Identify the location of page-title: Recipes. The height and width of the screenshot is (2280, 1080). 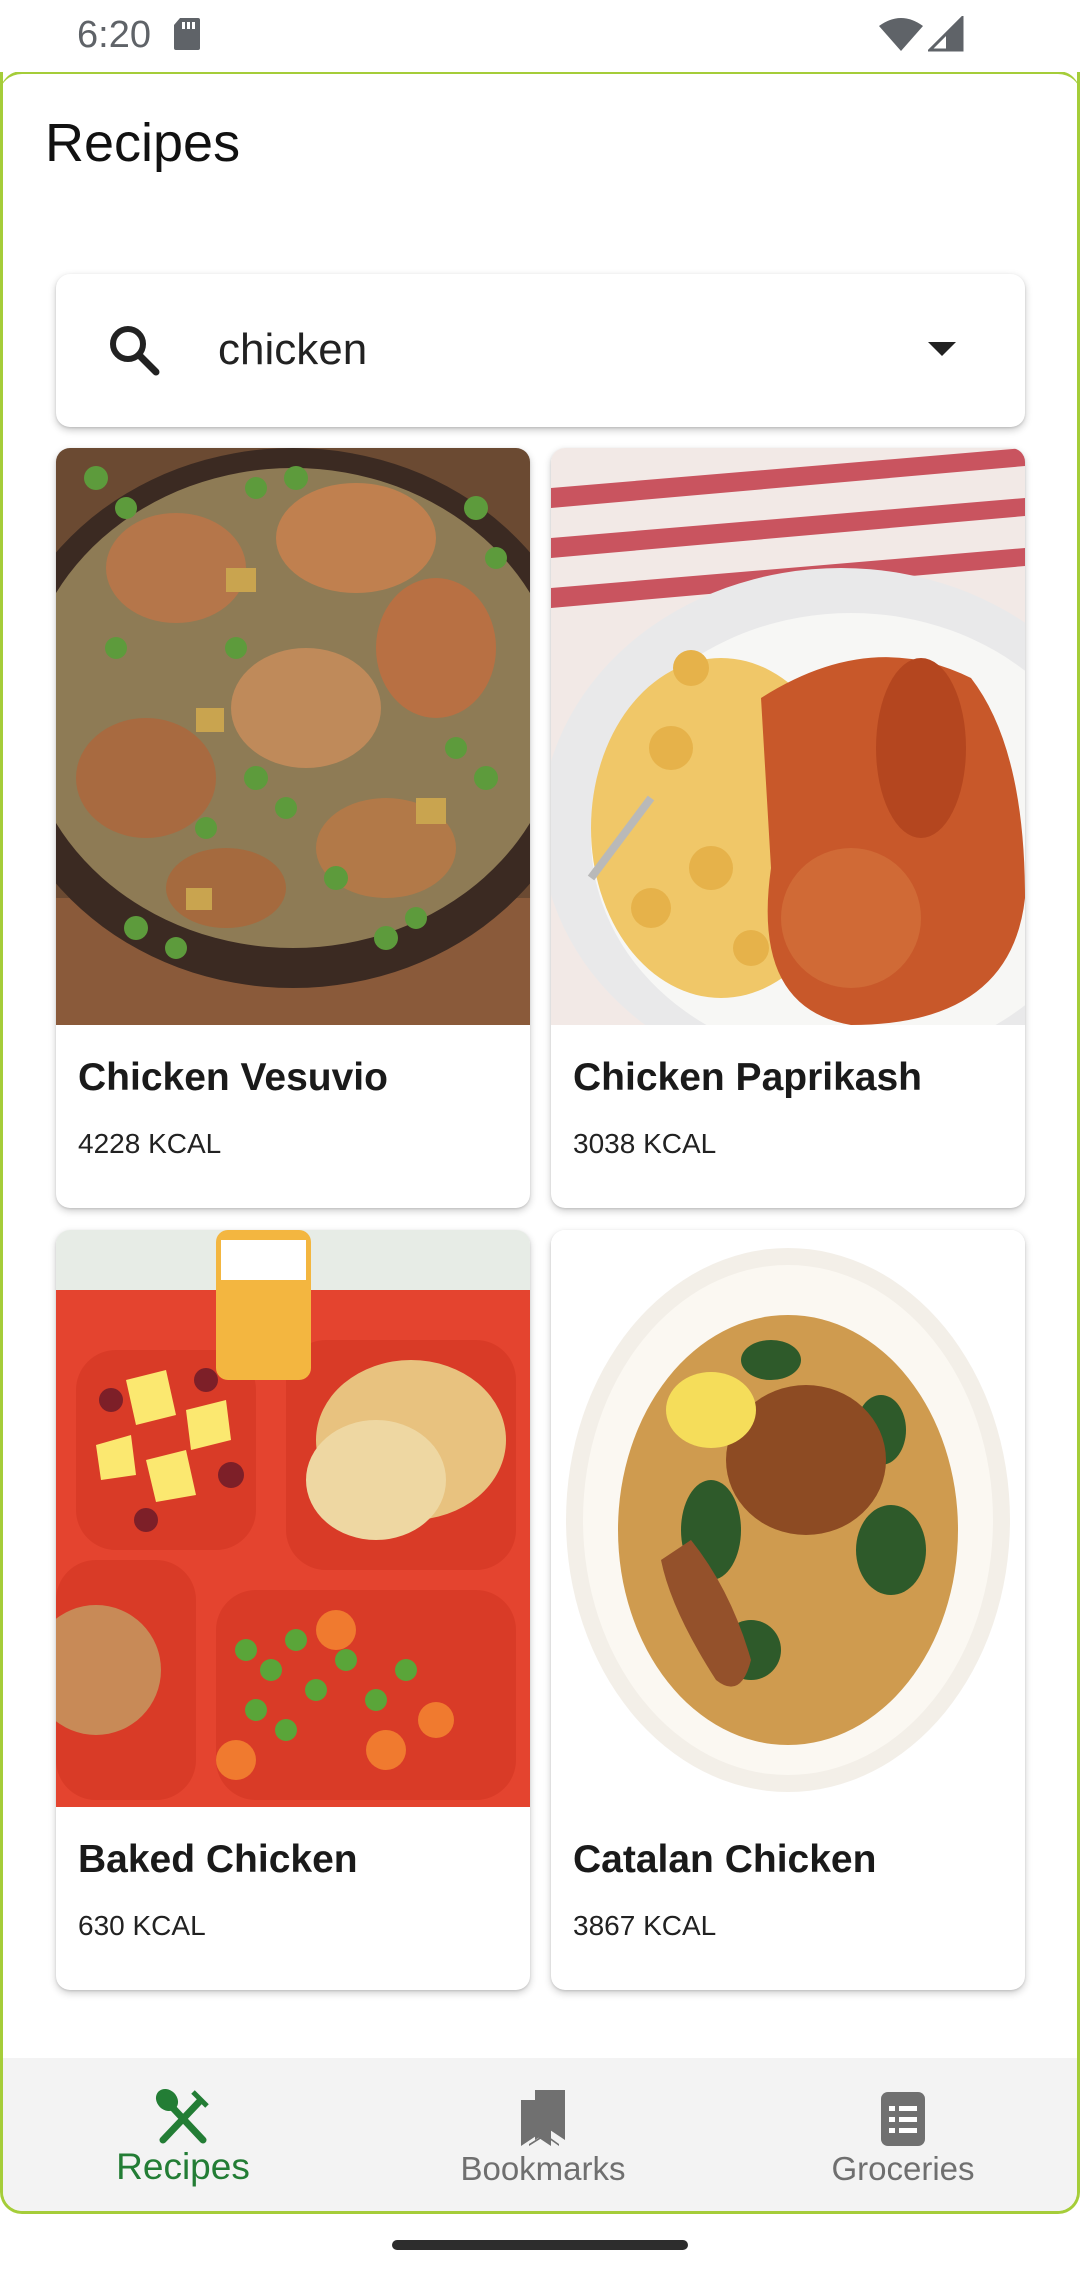
(143, 143).